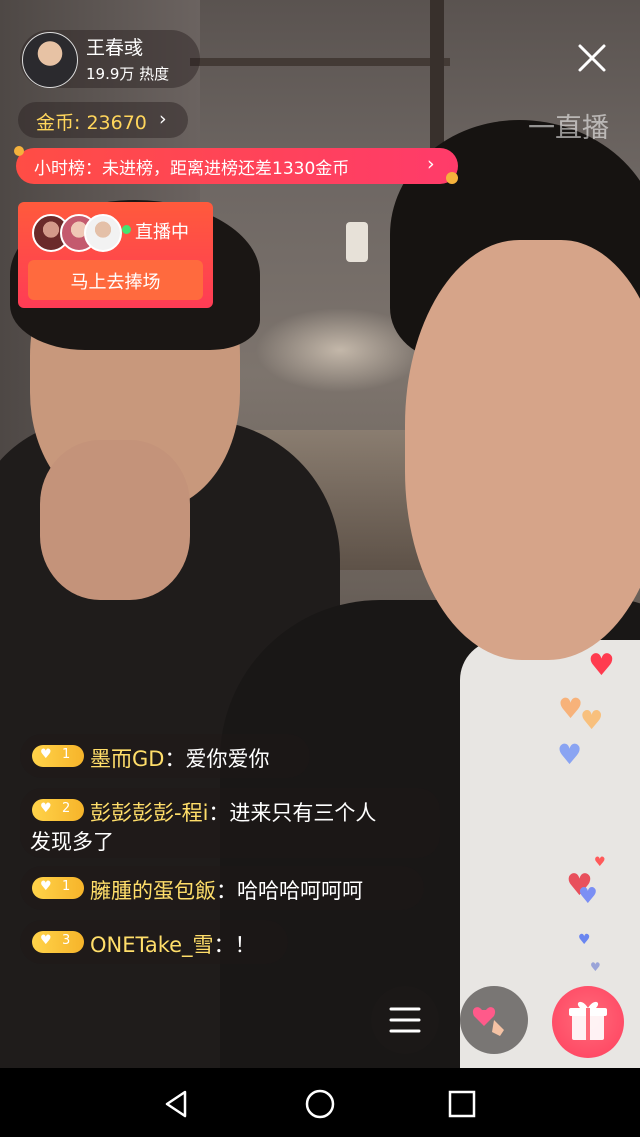 This screenshot has height=1137, width=640. I want to click on anchor-heat: 19.9万 热度, so click(128, 74).